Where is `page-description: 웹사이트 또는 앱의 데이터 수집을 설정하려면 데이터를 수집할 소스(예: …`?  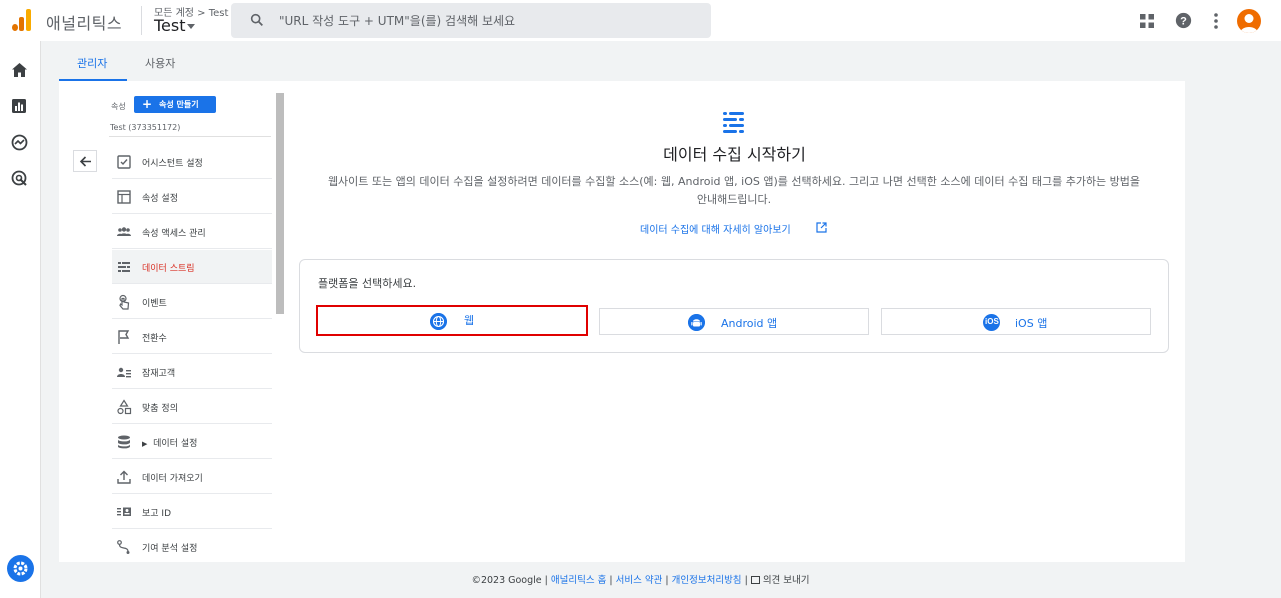 page-description: 웹사이트 또는 앱의 데이터 수집을 설정하려면 데이터를 수집할 소스(예: … is located at coordinates (734, 190).